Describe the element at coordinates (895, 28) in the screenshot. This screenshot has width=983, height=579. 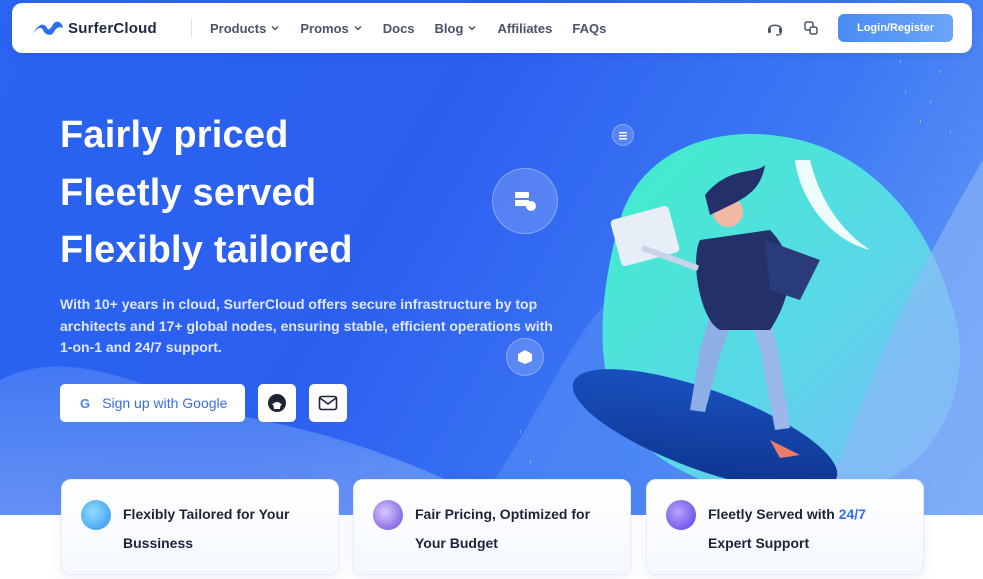
I see `login-register-button: Login/Register` at that location.